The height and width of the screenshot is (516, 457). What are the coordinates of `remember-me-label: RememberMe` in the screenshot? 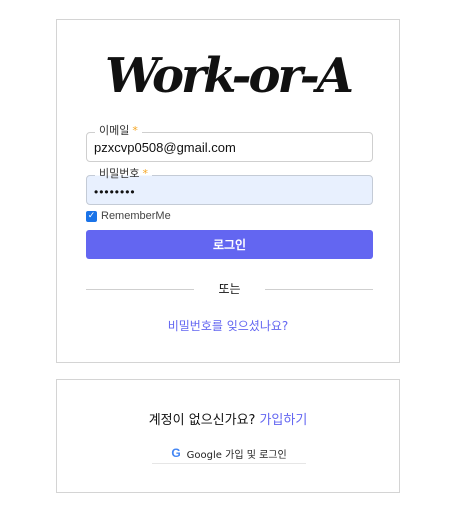 It's located at (136, 216).